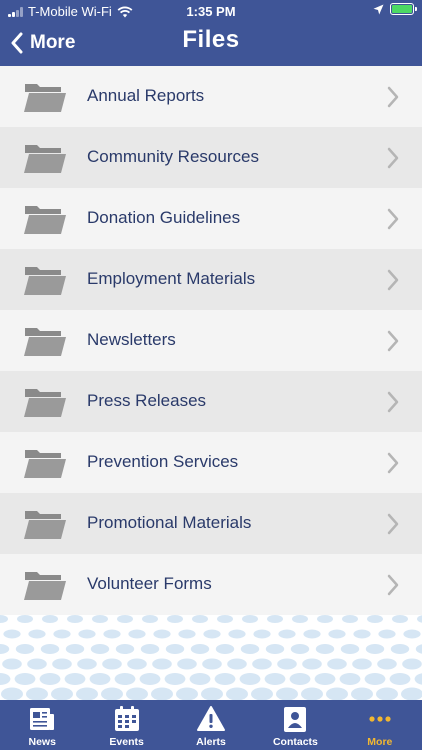  I want to click on folder-label: Employment Materials, so click(171, 278).